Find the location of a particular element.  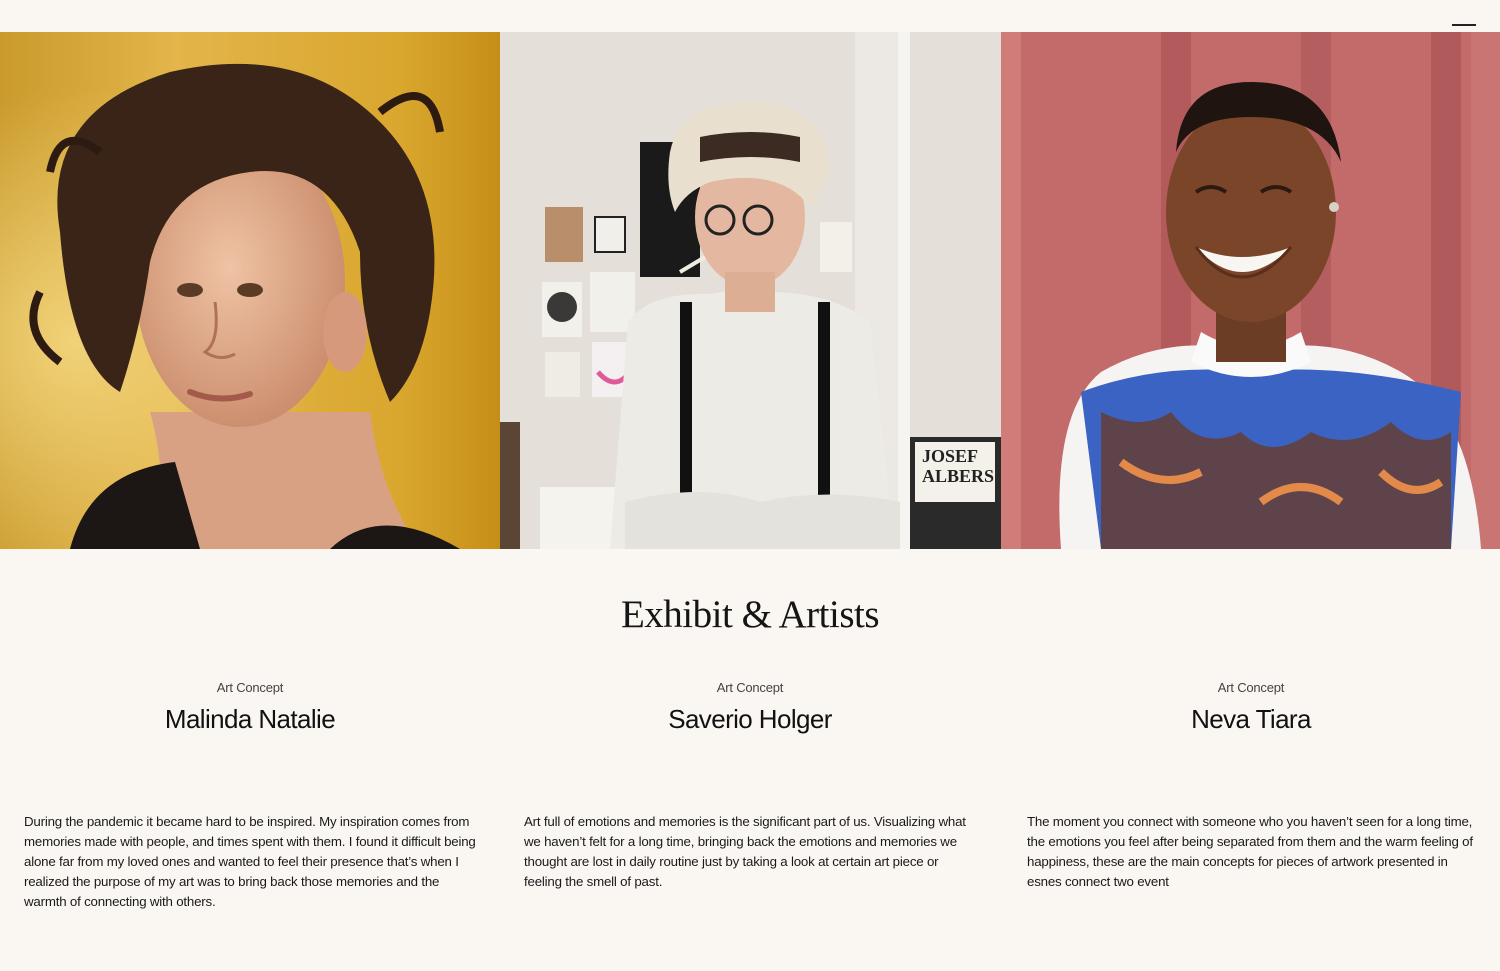

svg-text: JOSEF is located at coordinates (950, 456).